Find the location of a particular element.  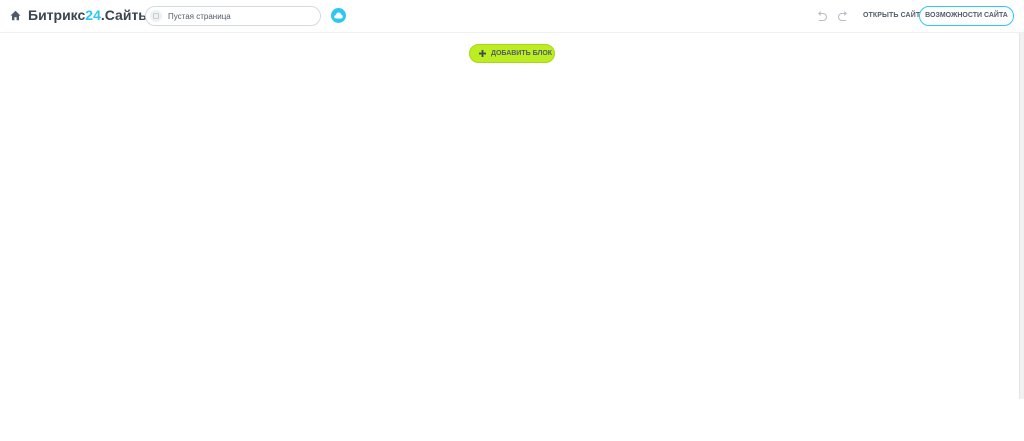

page-icon is located at coordinates (156, 16).